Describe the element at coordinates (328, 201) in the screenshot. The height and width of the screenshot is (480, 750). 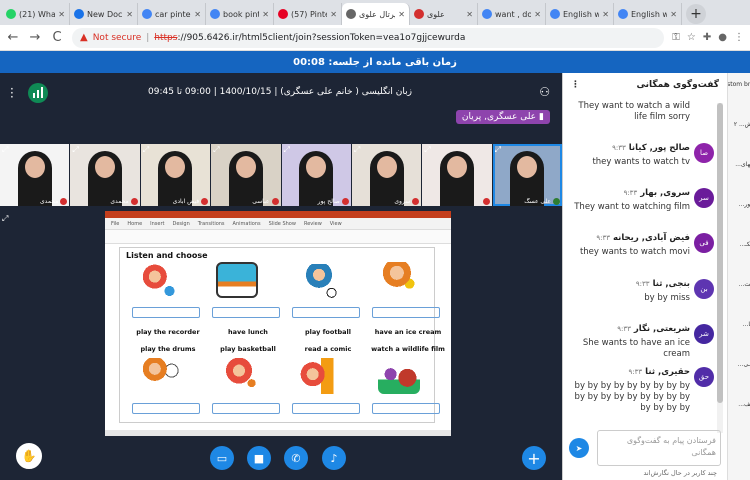
I see `participant-name: صالح پور` at that location.